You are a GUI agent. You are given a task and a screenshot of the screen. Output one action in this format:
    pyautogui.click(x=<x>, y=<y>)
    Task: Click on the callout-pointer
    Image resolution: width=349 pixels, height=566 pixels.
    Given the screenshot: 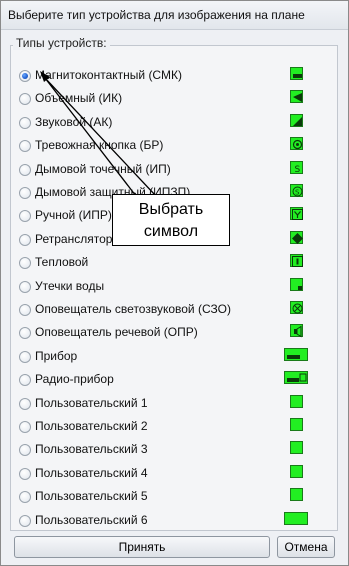 What is the action you would take?
    pyautogui.click(x=98, y=134)
    